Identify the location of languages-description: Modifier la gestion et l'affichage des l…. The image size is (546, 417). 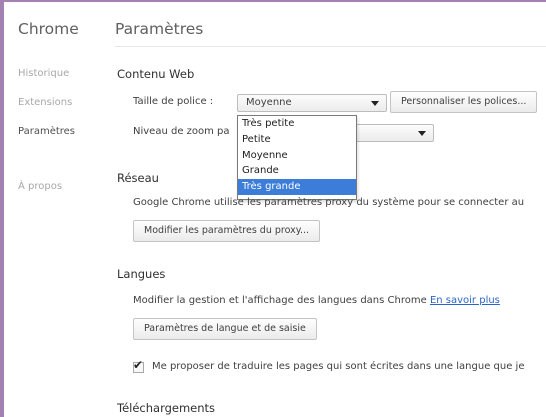
(316, 300).